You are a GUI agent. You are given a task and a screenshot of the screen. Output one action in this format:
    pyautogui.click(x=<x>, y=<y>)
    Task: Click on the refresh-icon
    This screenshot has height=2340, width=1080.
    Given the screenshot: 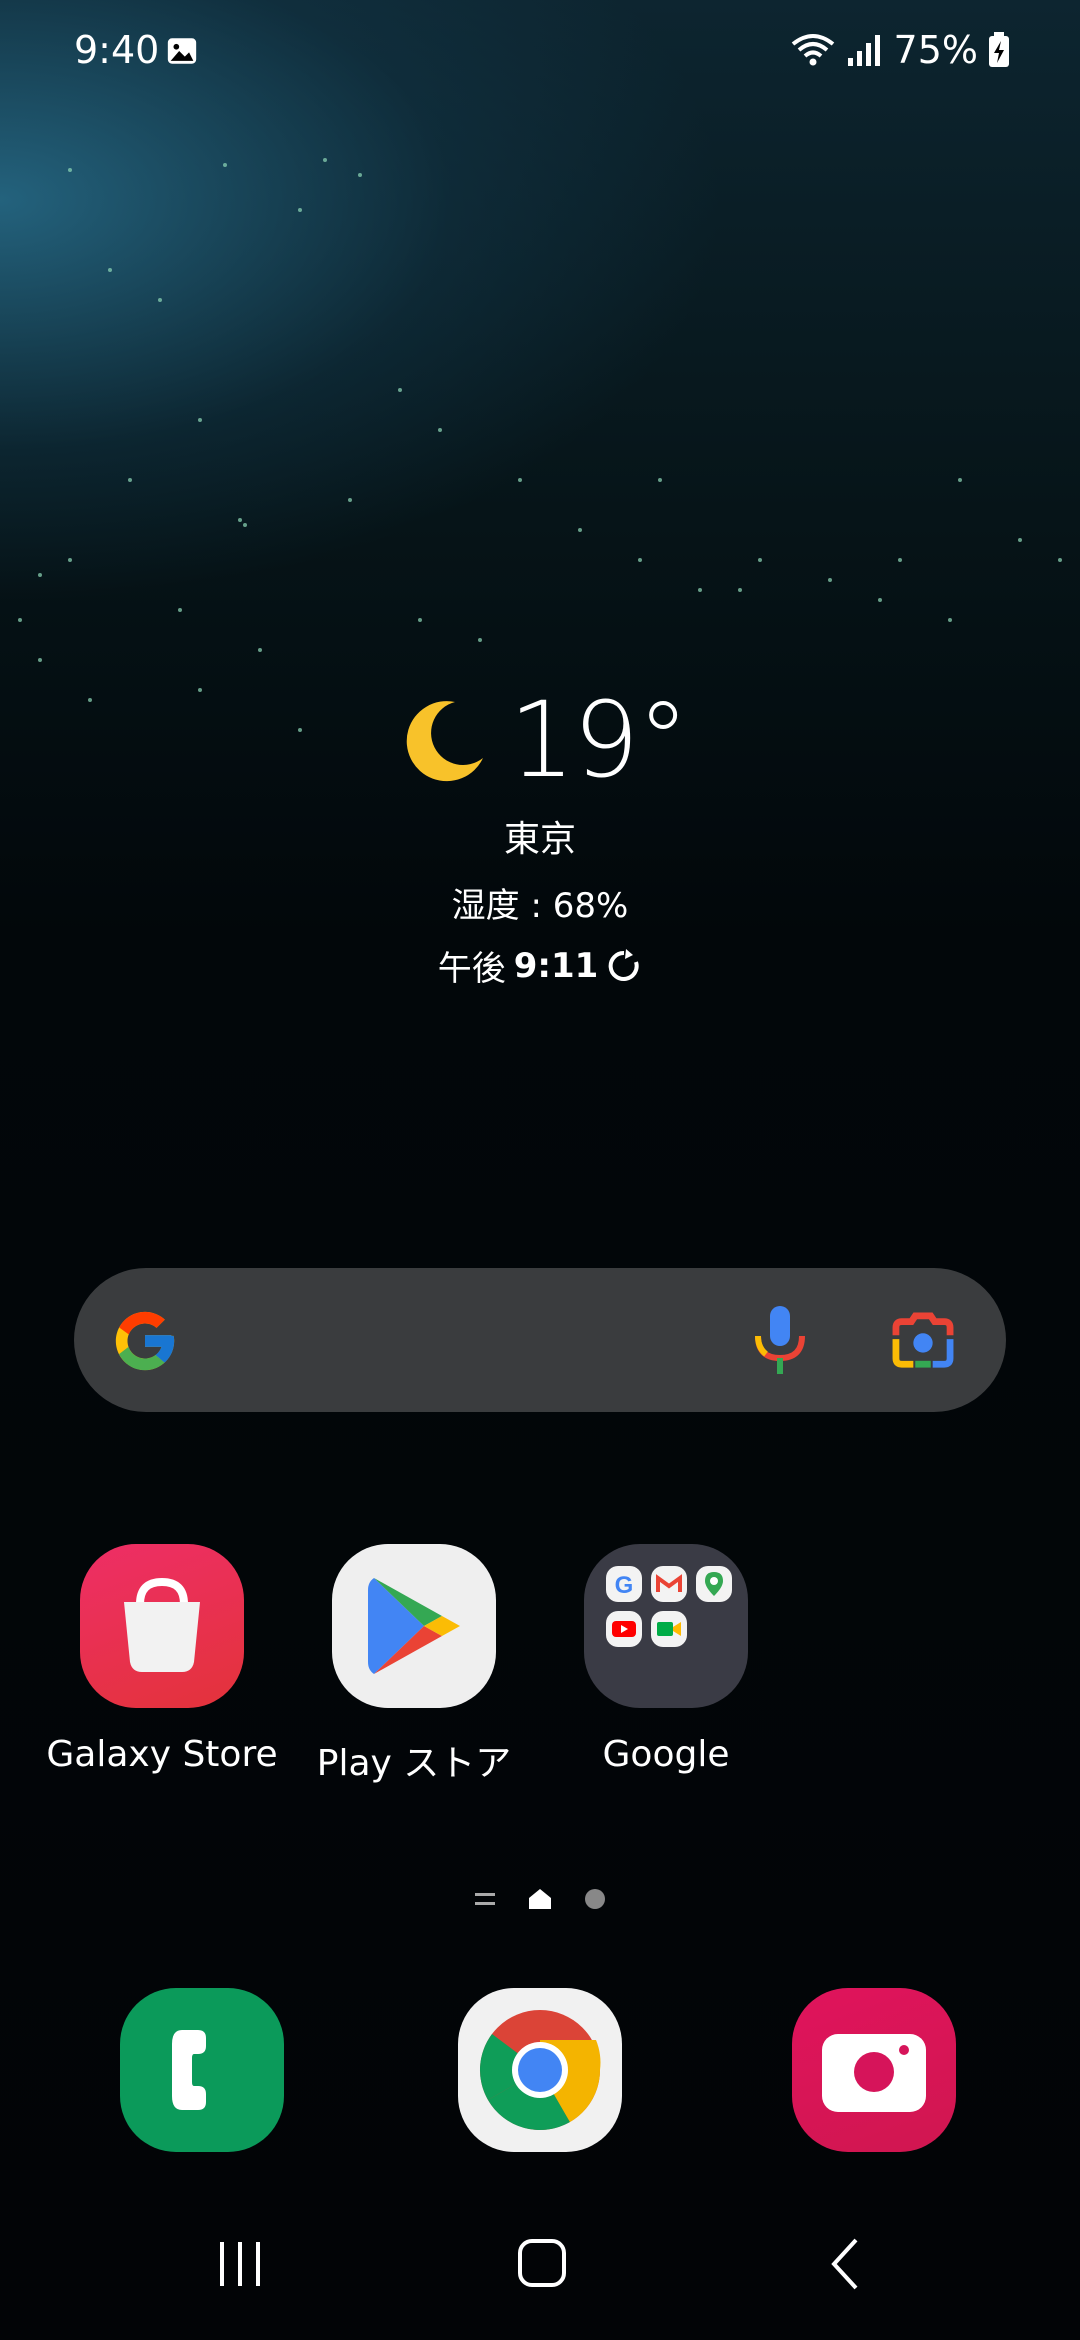 What is the action you would take?
    pyautogui.click(x=624, y=966)
    